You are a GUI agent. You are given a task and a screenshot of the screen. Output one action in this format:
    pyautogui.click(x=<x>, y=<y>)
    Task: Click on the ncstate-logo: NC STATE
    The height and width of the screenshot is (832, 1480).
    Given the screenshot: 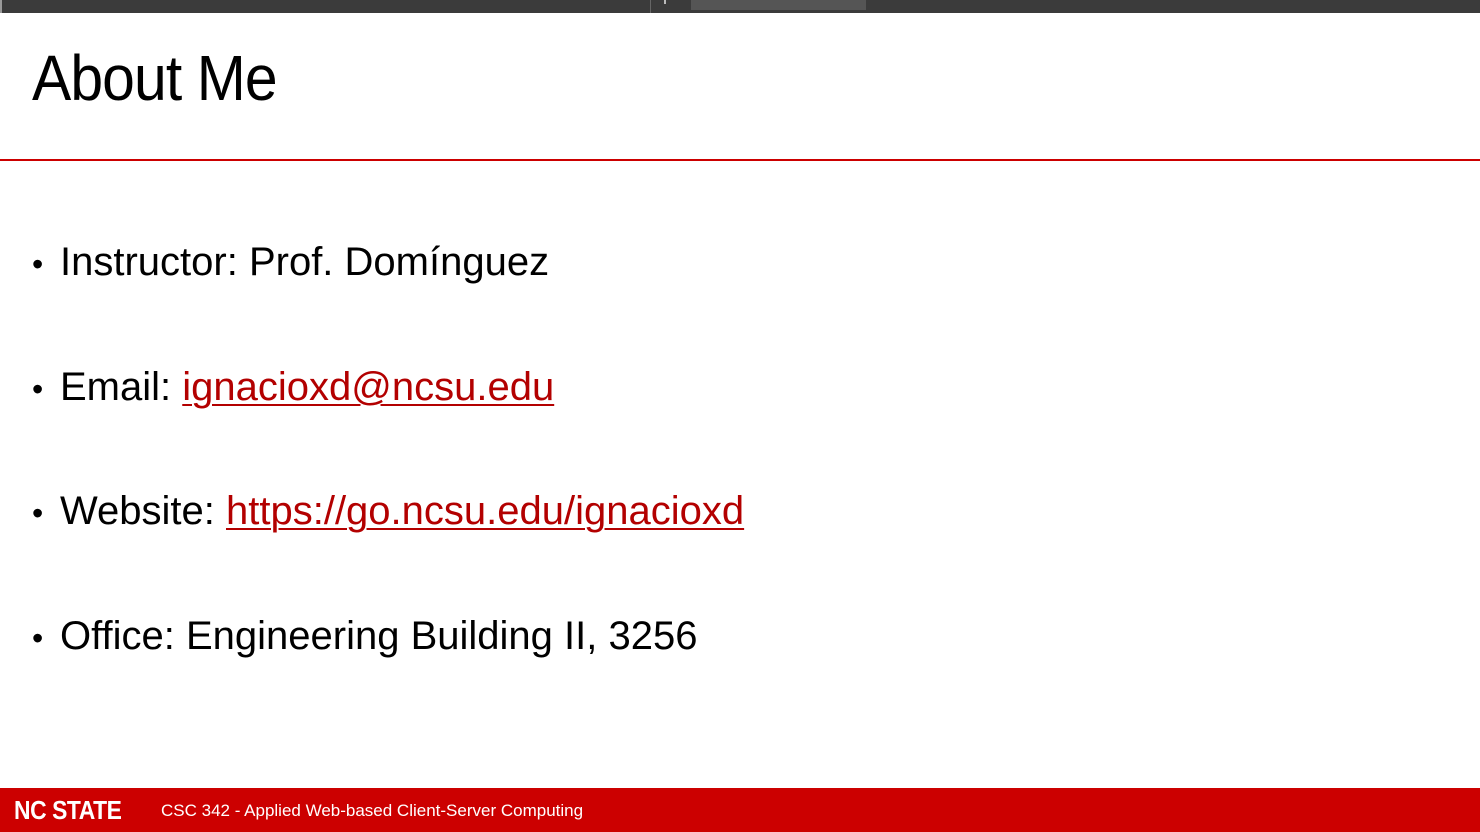 What is the action you would take?
    pyautogui.click(x=68, y=810)
    